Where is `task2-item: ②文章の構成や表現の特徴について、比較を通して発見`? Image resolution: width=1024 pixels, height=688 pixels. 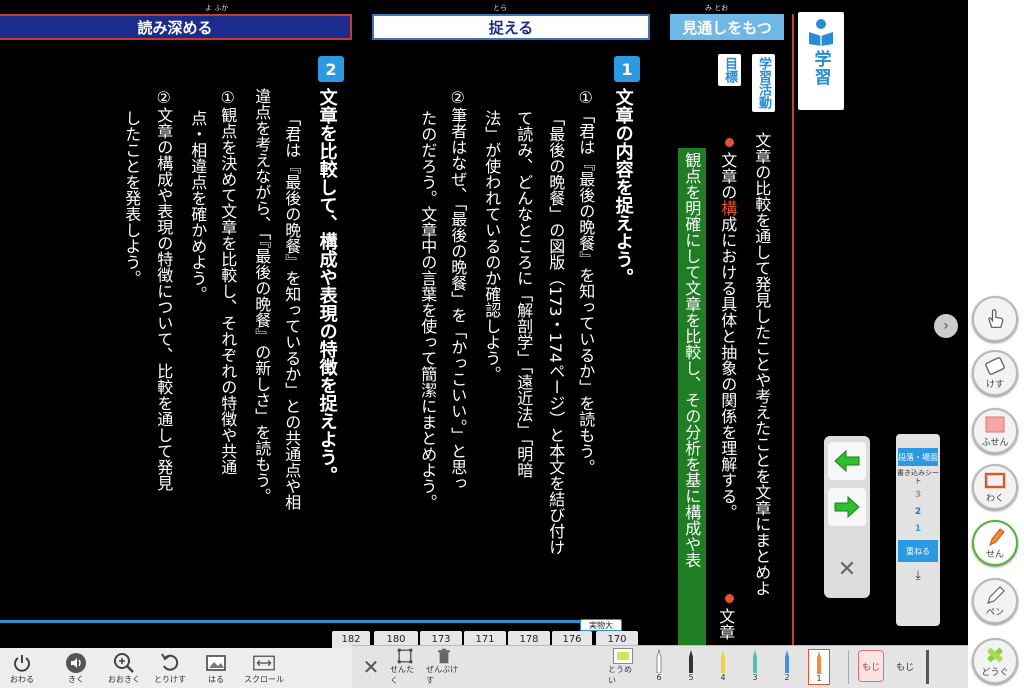 task2-item: ②文章の構成や表現の特徴について、比較を通して発見 is located at coordinates (164, 289).